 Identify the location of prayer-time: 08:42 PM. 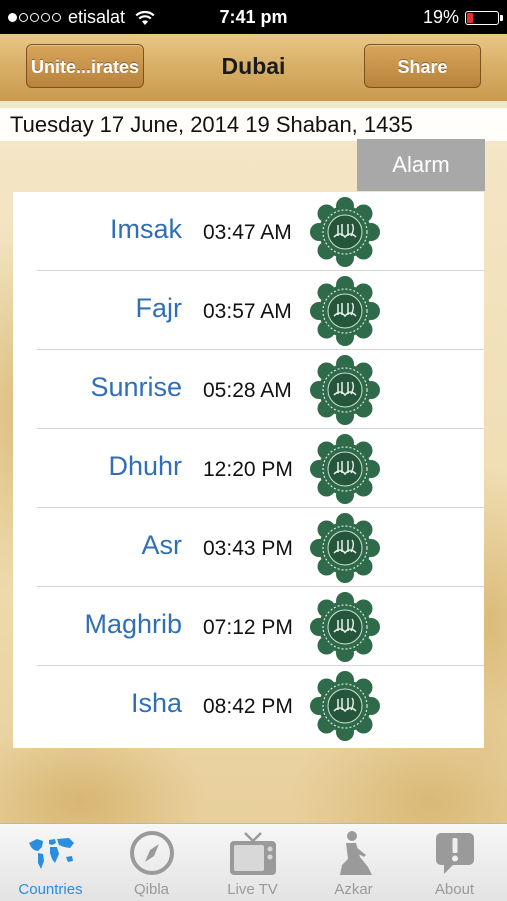
(248, 706).